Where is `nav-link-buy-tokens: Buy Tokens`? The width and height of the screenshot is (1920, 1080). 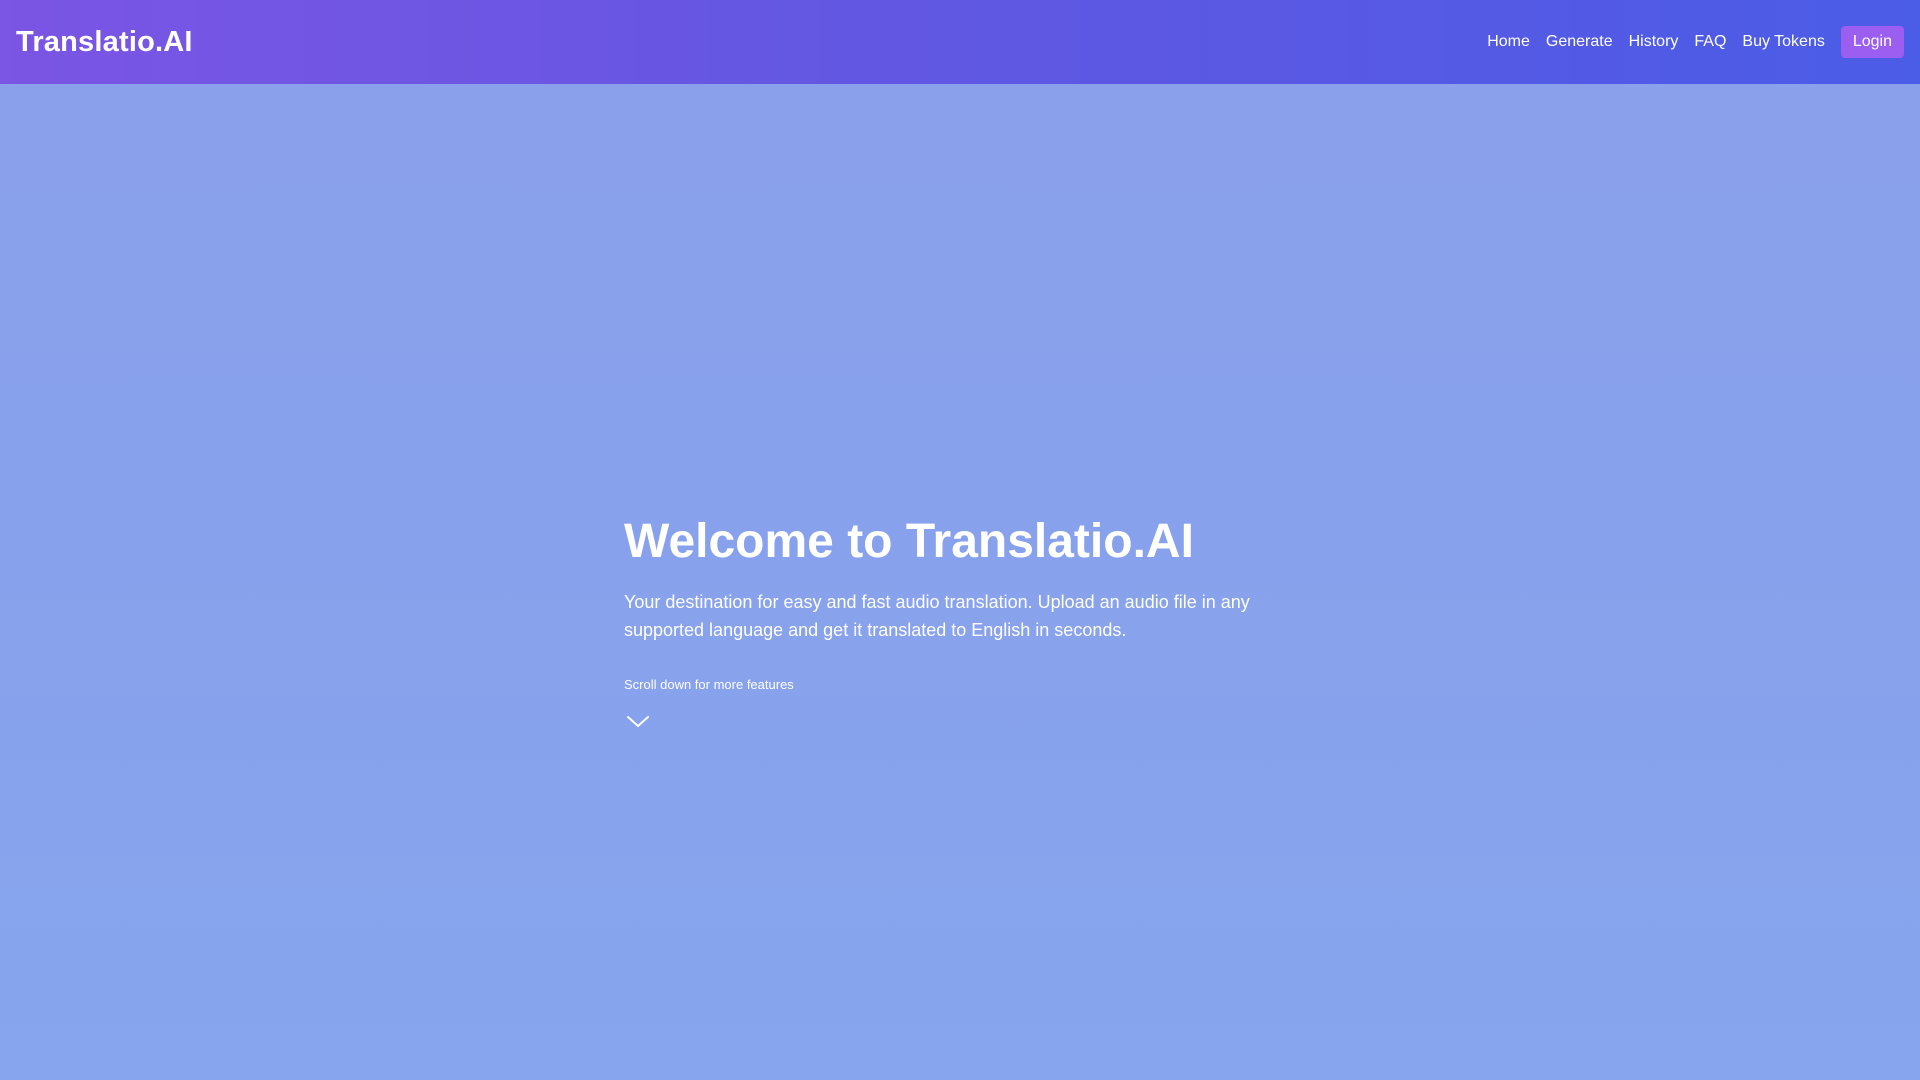
nav-link-buy-tokens: Buy Tokens is located at coordinates (1783, 42).